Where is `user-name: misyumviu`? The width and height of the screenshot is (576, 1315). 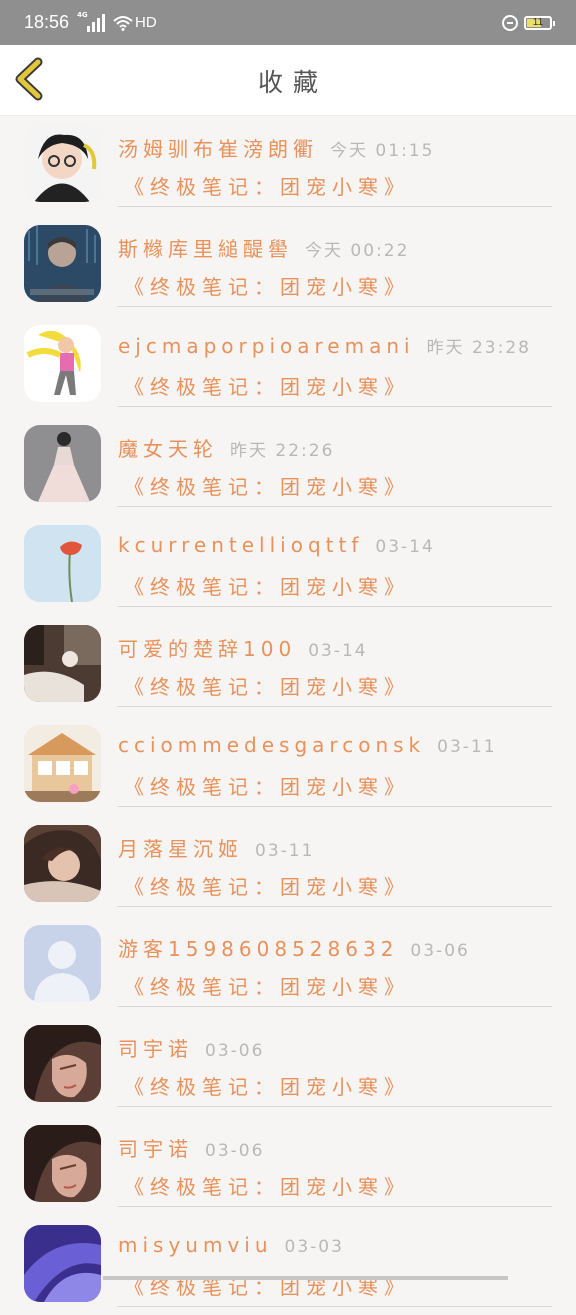
user-name: misyumviu is located at coordinates (195, 1245).